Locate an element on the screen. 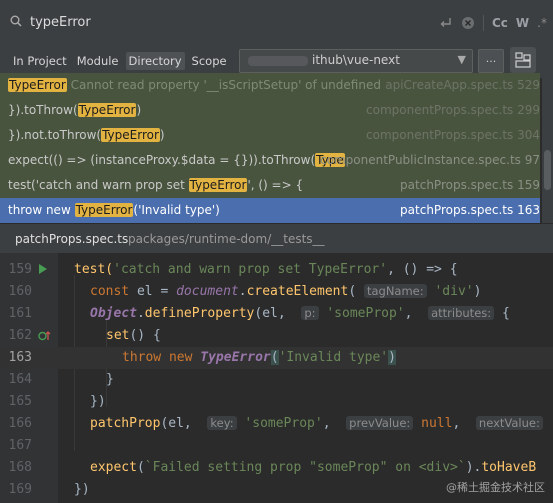 Image resolution: width=553 pixels, height=503 pixels. code-token: () { is located at coordinates (145, 335).